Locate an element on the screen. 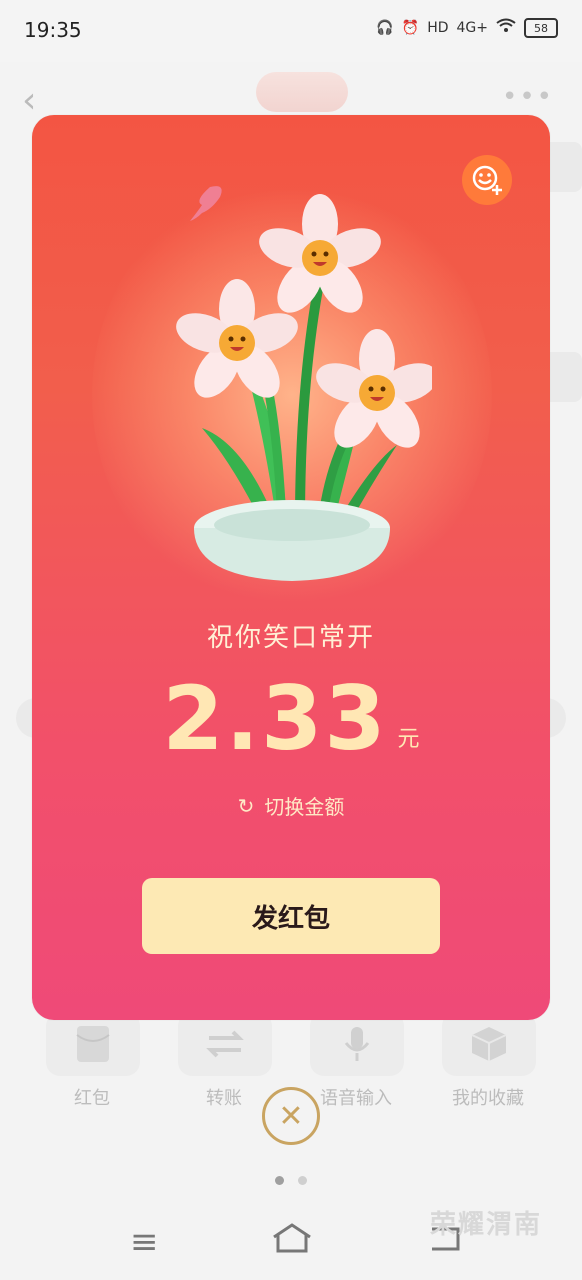 This screenshot has width=582, height=1280. home-nav-icon is located at coordinates (292, 1242).